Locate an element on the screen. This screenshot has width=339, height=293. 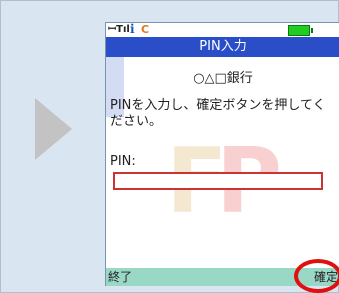
battery-icon is located at coordinates (300, 30).